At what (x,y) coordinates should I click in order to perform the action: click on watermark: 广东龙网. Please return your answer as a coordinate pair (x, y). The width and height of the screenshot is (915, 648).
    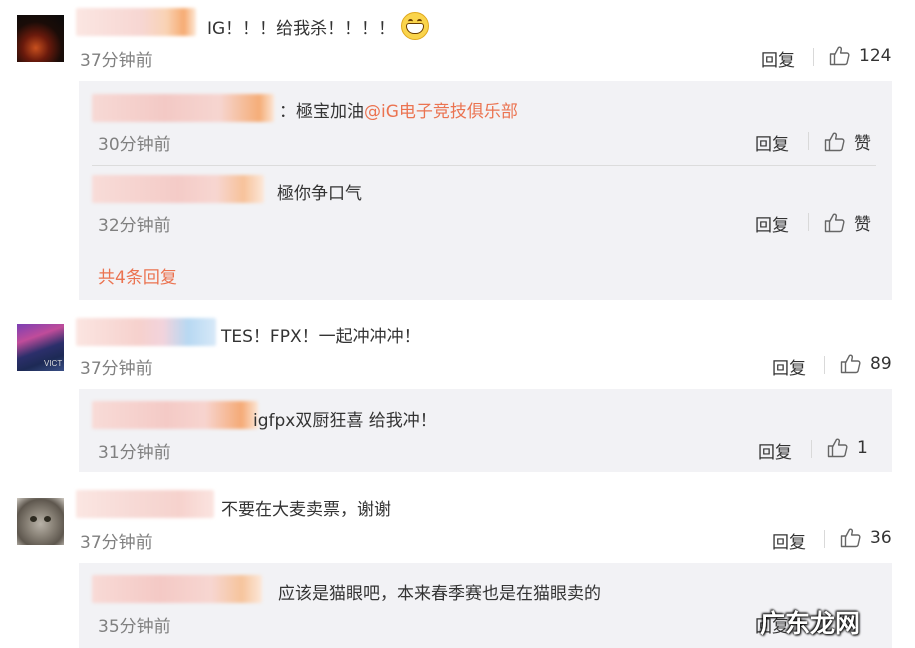
    Looking at the image, I should click on (810, 622).